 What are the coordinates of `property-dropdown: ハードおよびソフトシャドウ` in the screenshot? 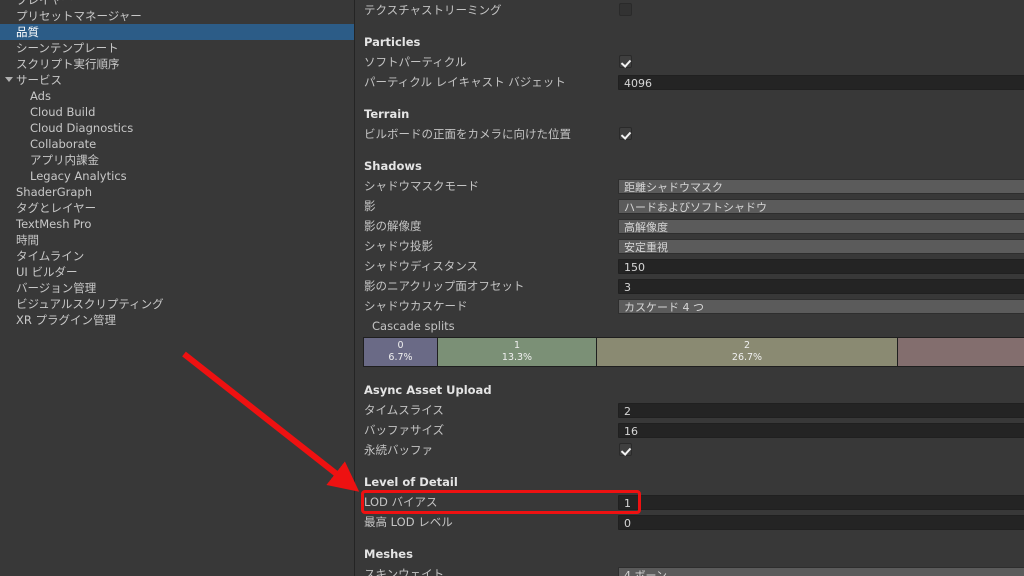 It's located at (821, 206).